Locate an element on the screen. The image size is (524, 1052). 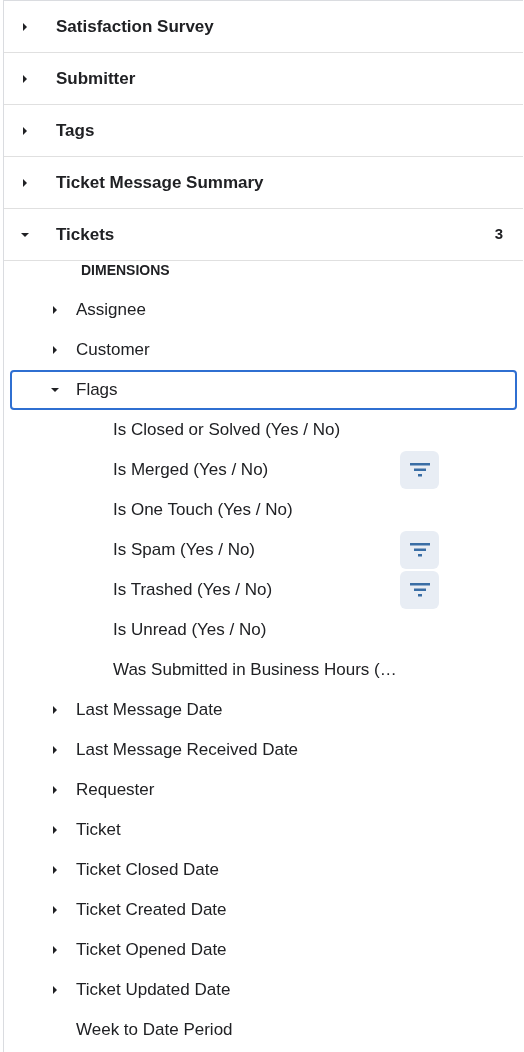
group-title: Tickets is located at coordinates (275, 234).